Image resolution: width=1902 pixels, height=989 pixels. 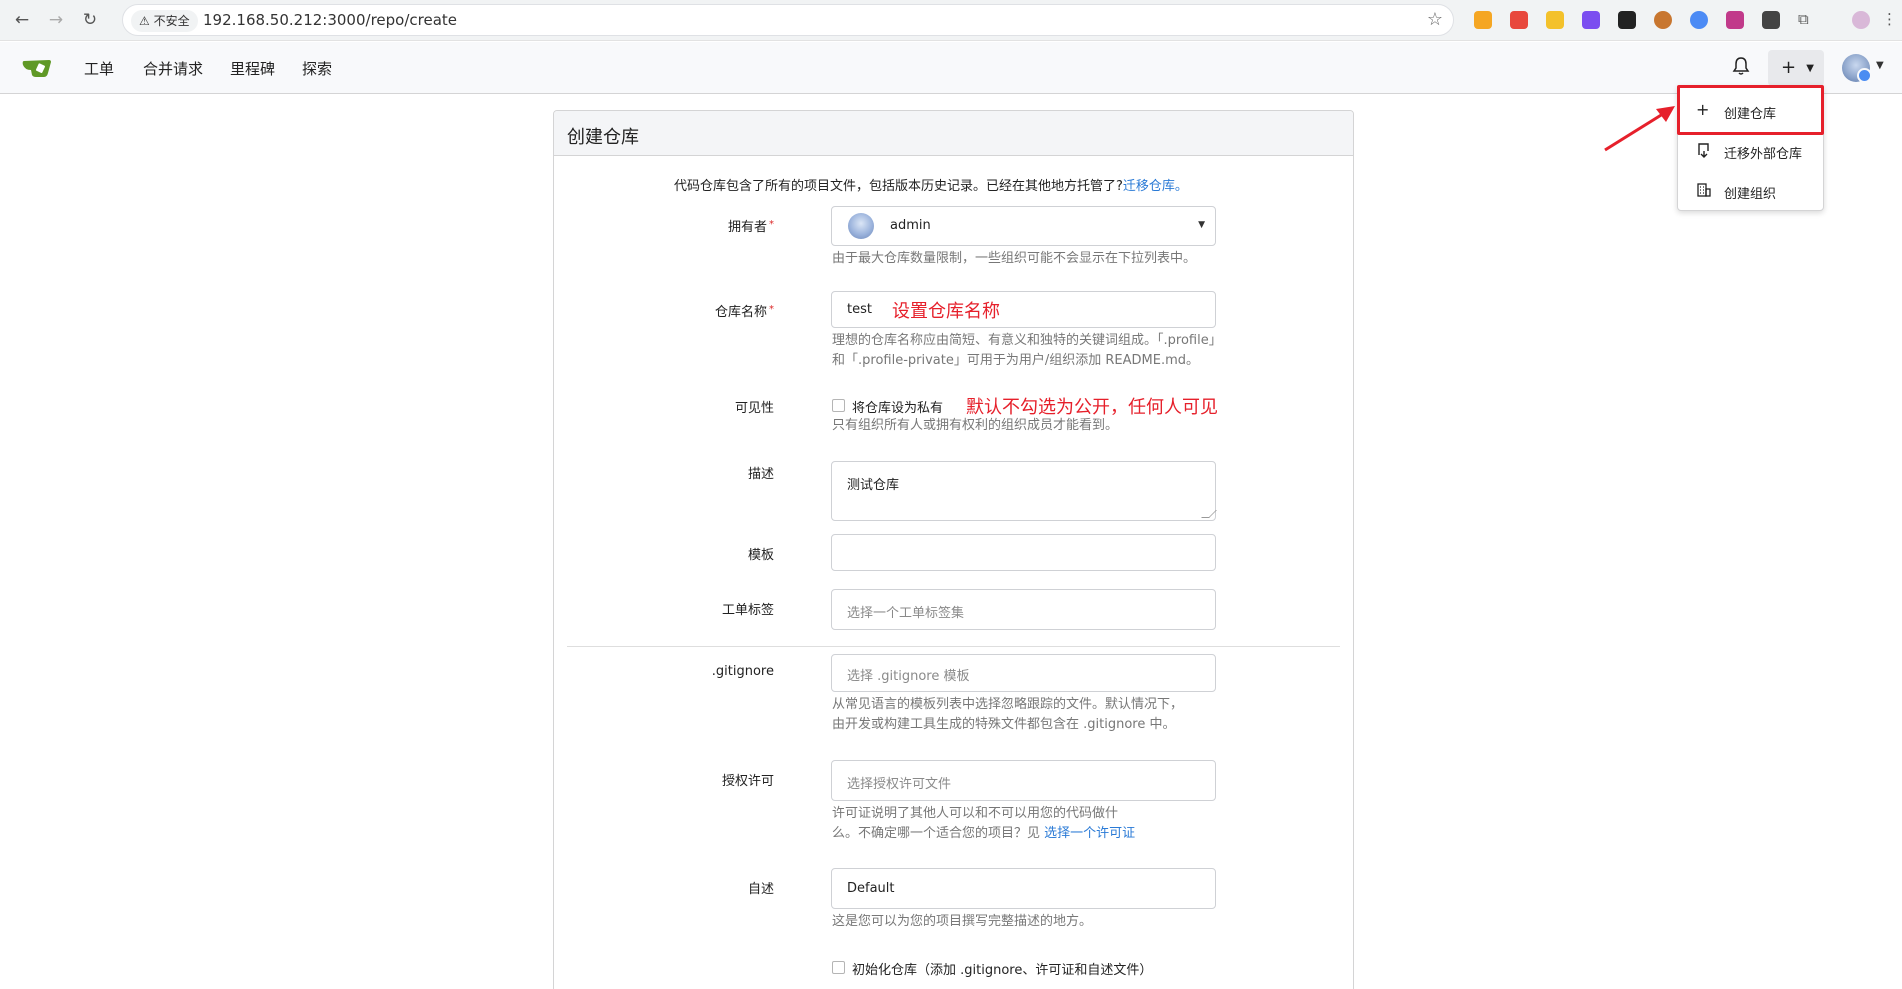 I want to click on nav-explore: 探索, so click(x=317, y=68).